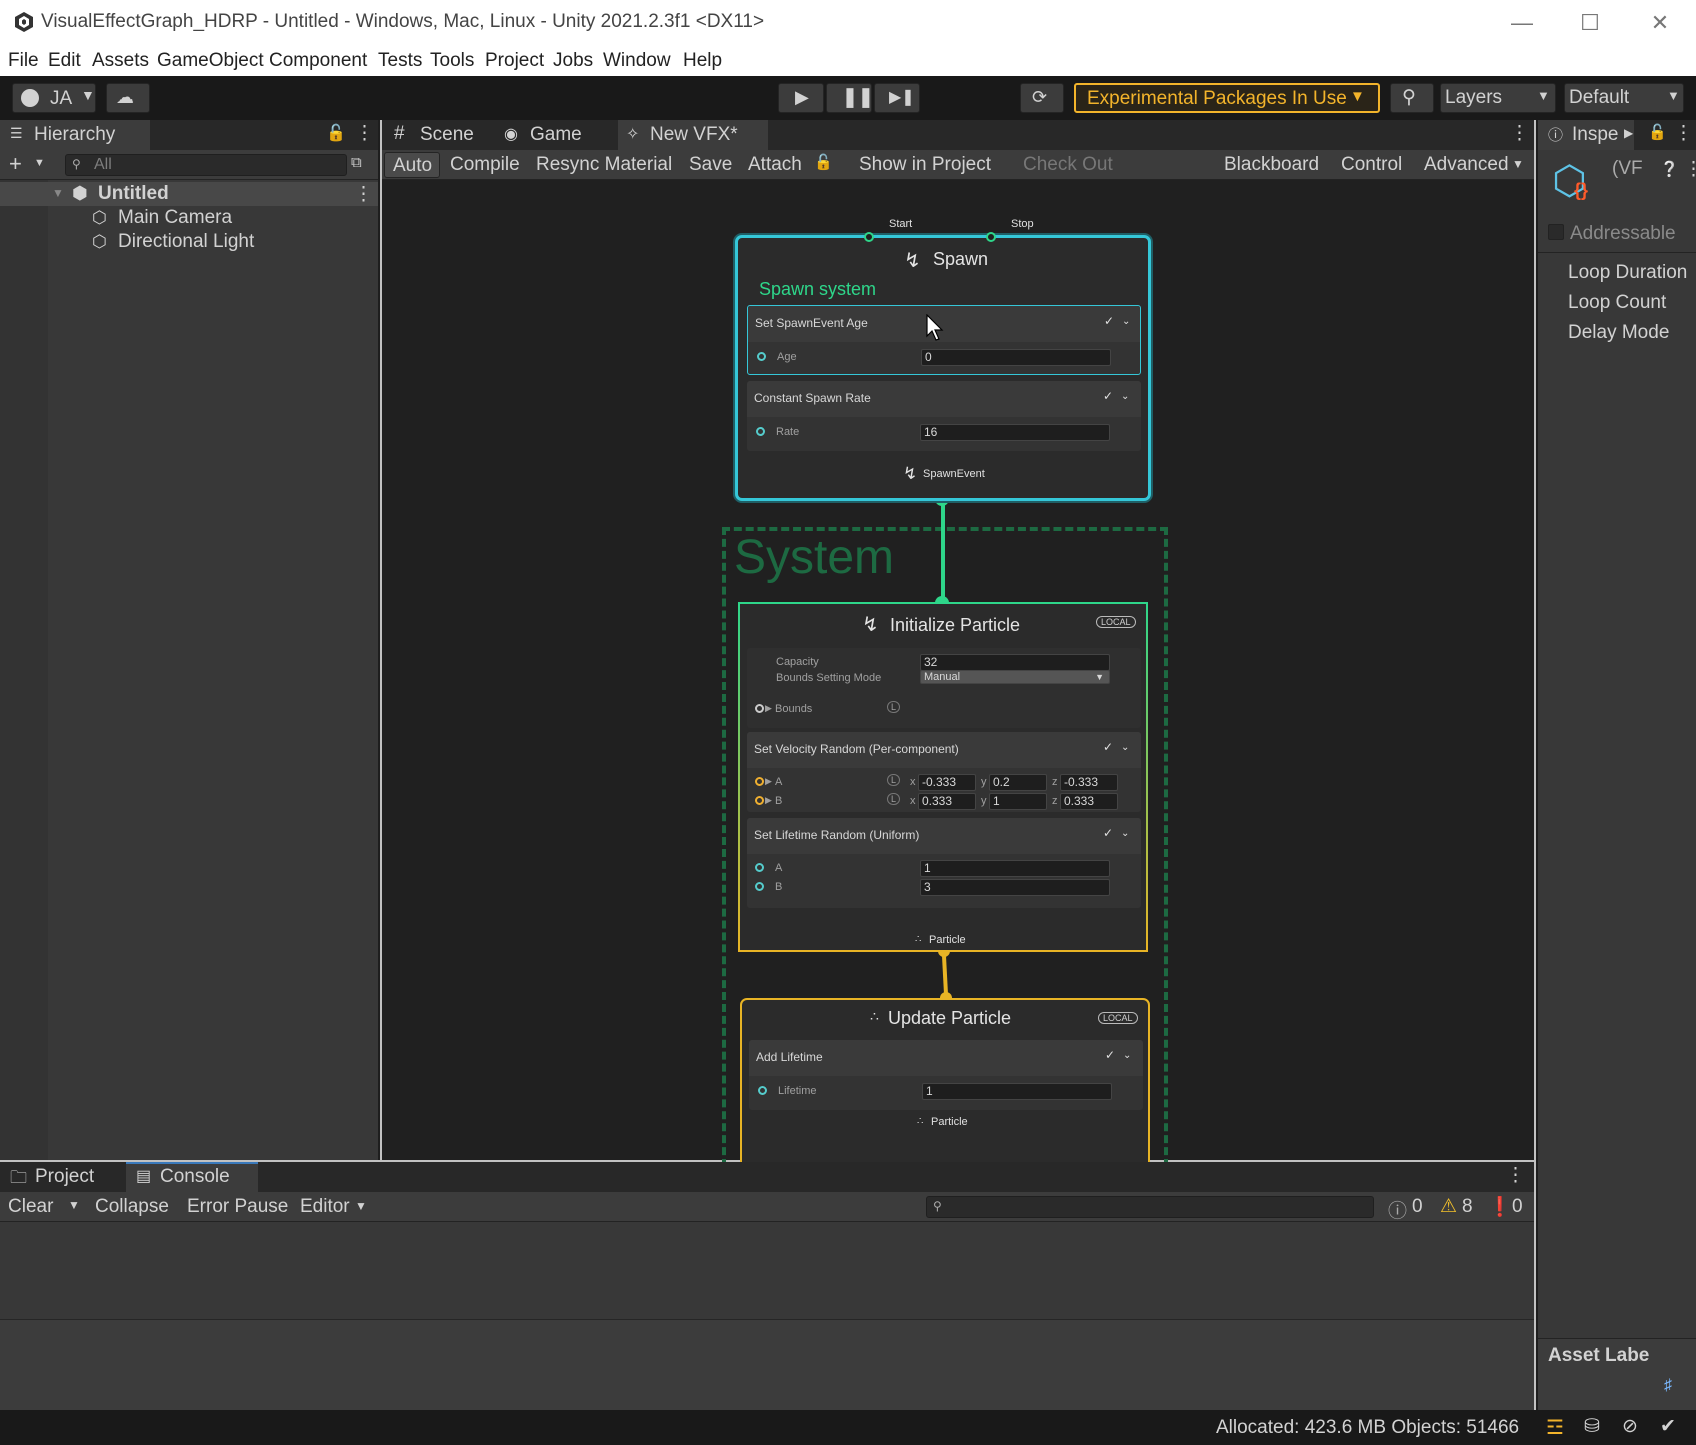  What do you see at coordinates (759, 781) in the screenshot?
I see `velocity-a-port` at bounding box center [759, 781].